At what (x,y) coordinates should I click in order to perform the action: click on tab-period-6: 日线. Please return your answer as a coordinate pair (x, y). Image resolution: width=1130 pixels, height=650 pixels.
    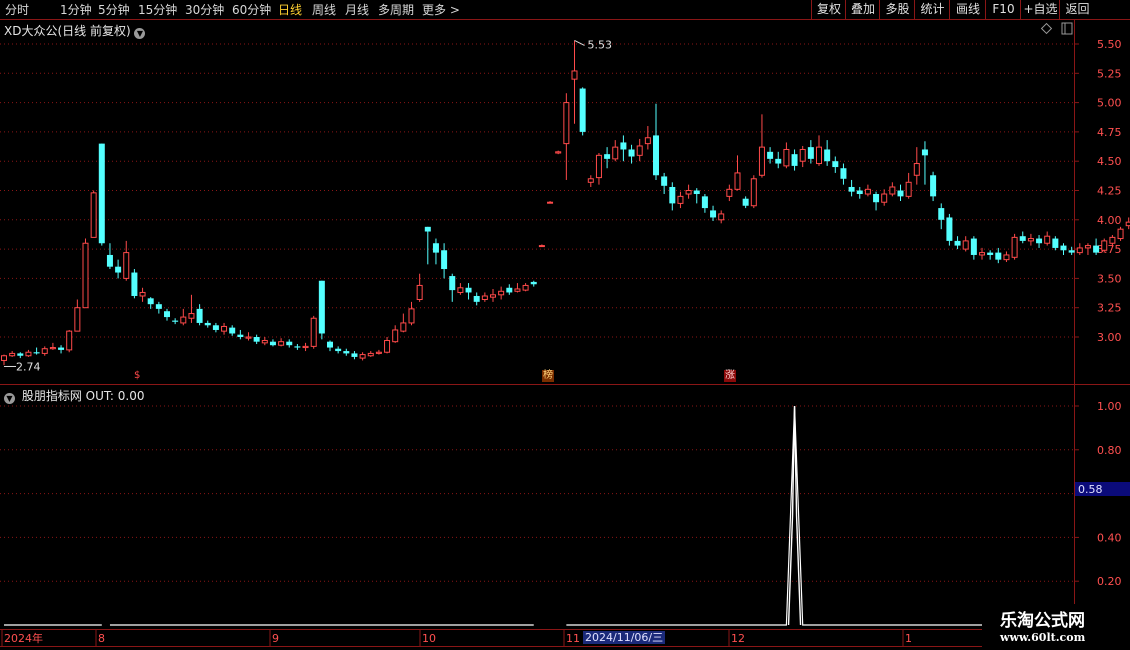
    Looking at the image, I should click on (290, 10).